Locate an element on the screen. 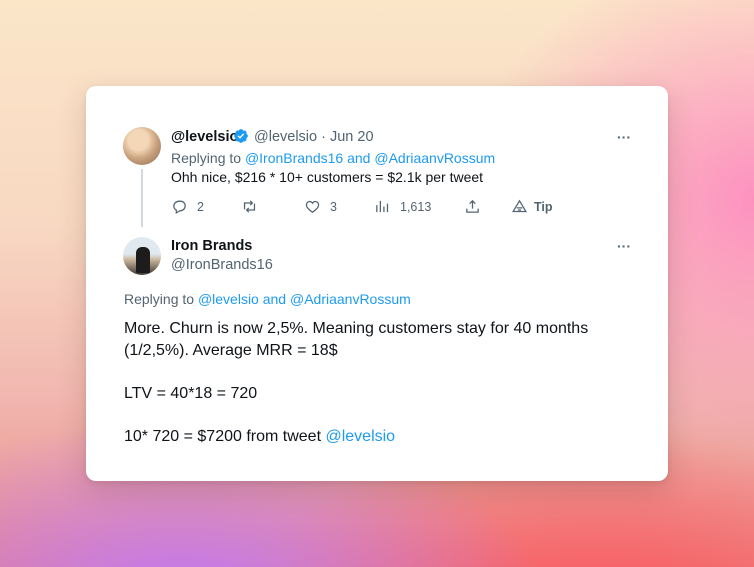  retweet-icon is located at coordinates (249, 206).